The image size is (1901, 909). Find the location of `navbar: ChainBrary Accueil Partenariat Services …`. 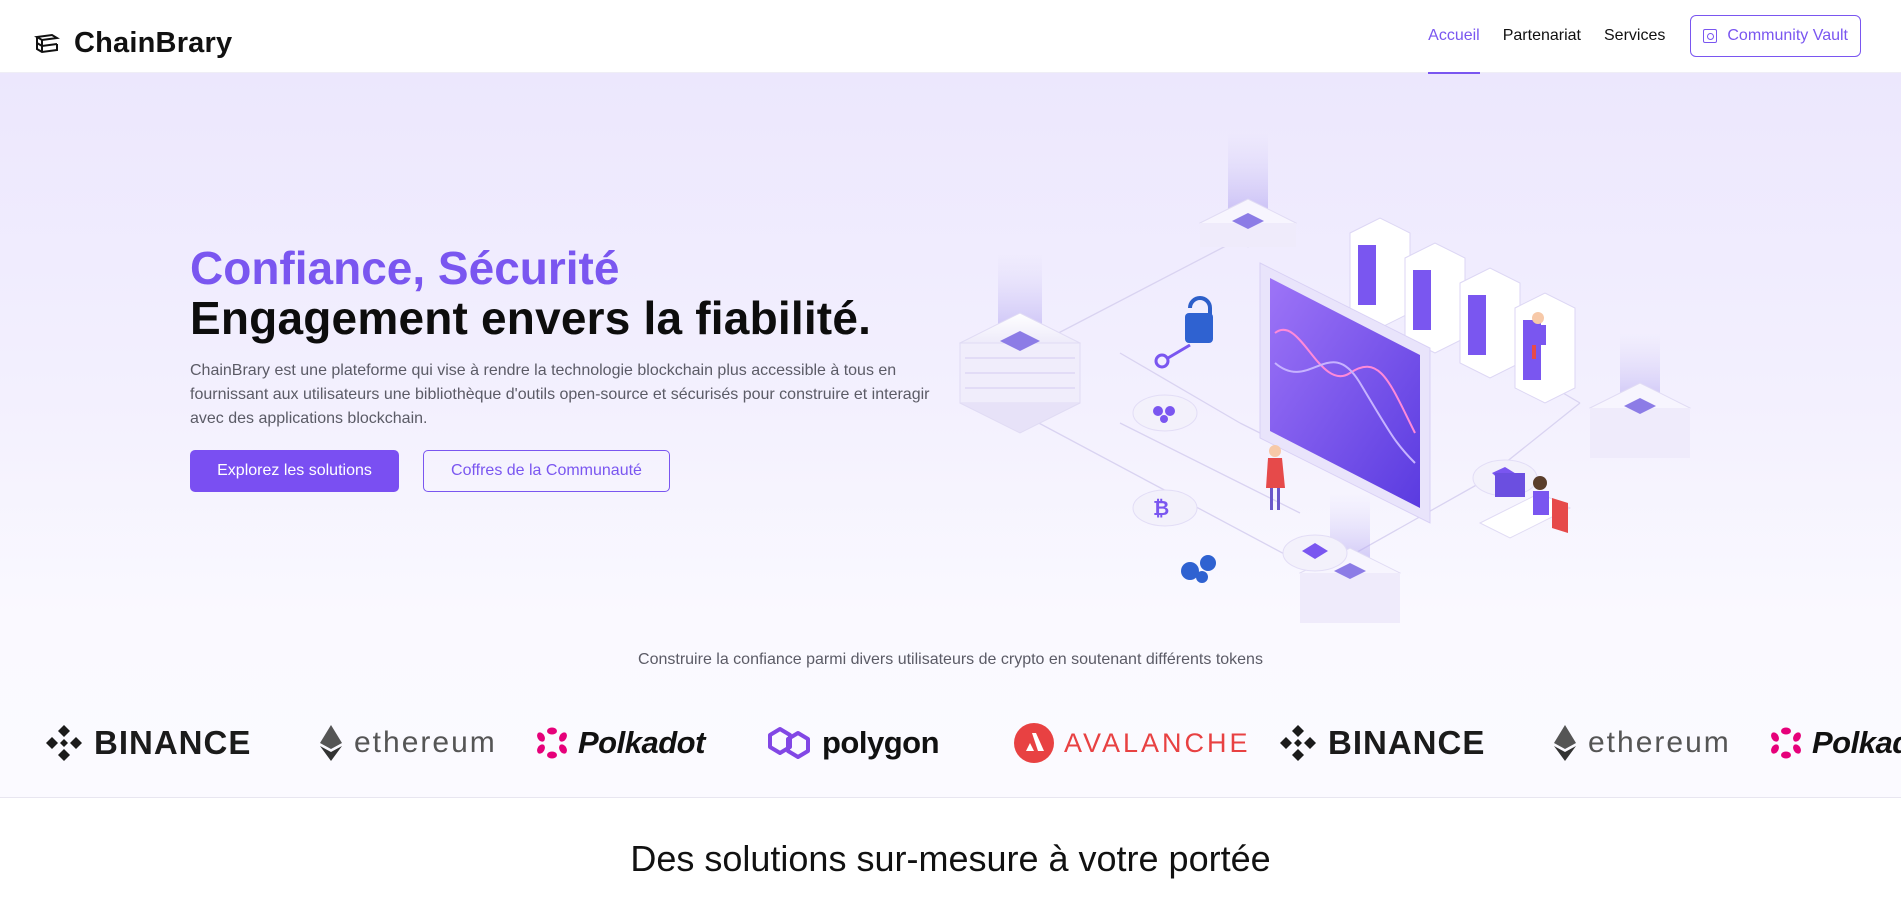

navbar: ChainBrary Accueil Partenariat Services … is located at coordinates (950, 37).